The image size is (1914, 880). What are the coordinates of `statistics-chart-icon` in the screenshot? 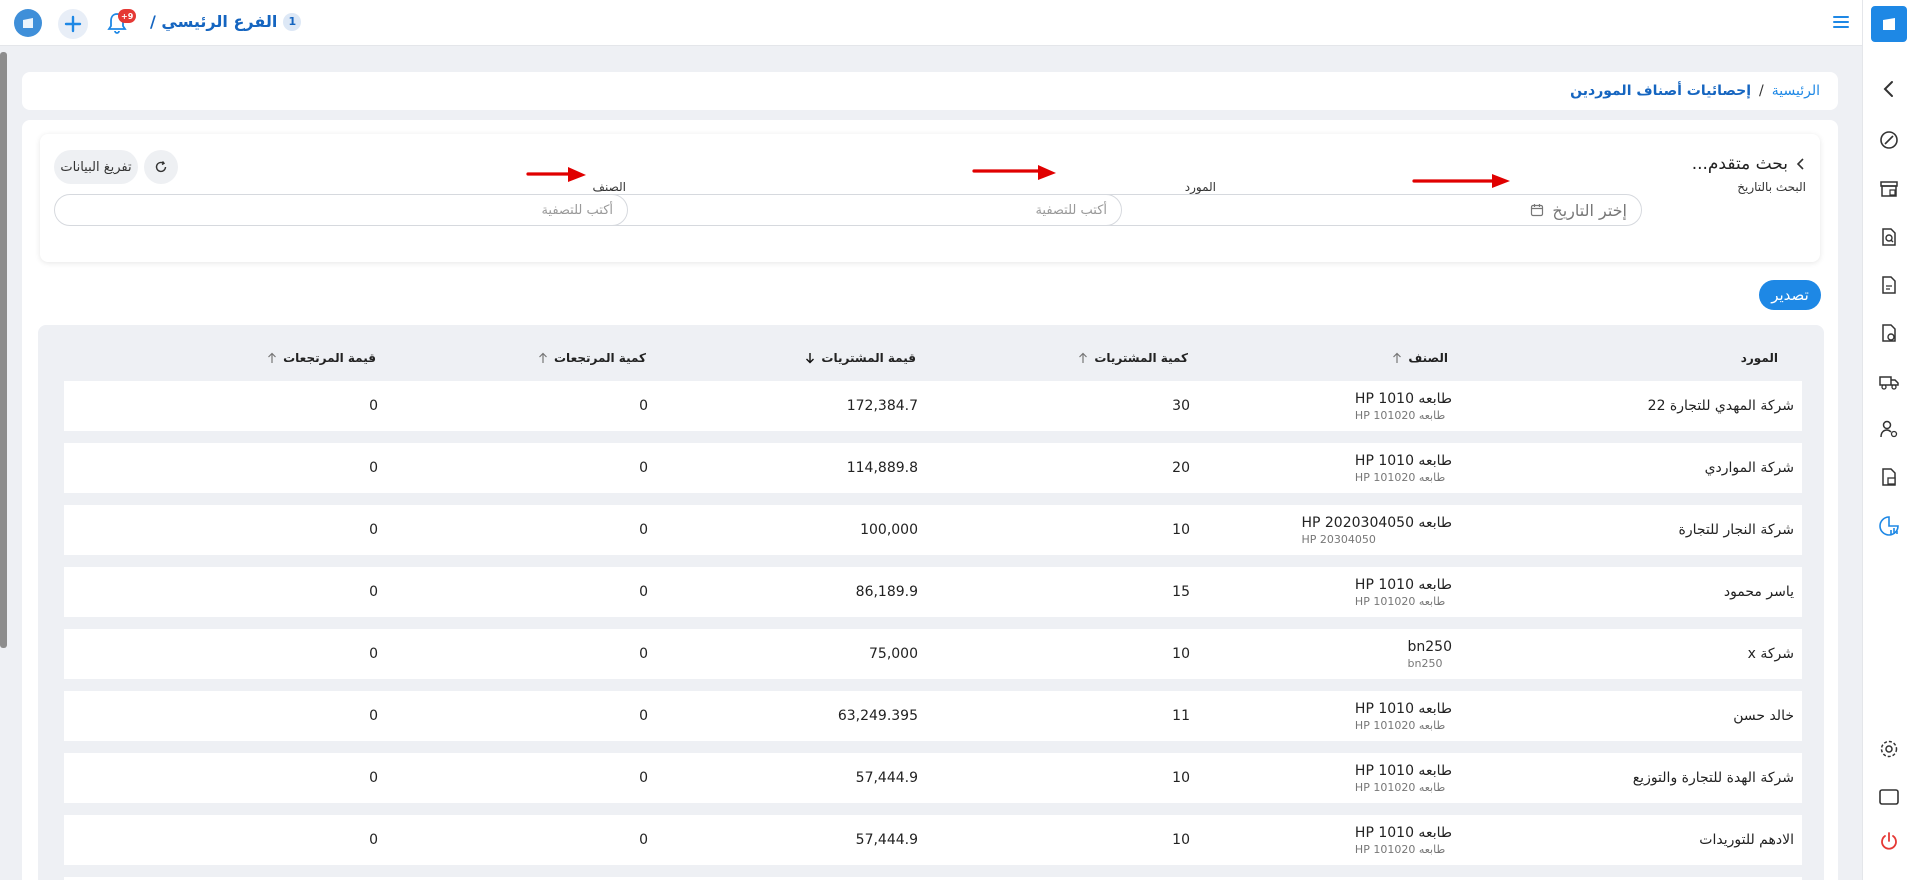 It's located at (1889, 526).